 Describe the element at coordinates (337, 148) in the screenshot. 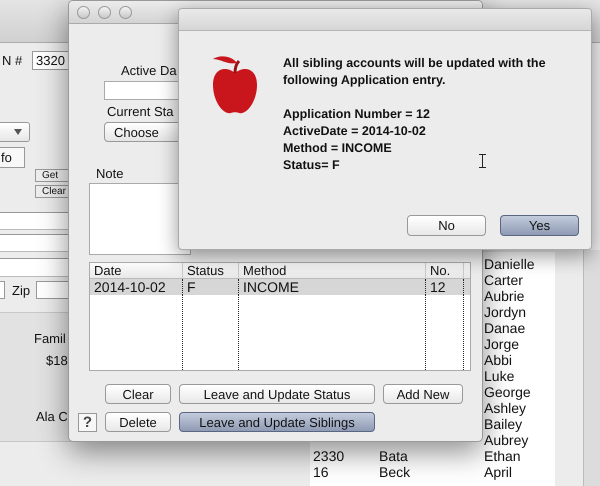

I see `alert-detail: Method = INCOME` at that location.